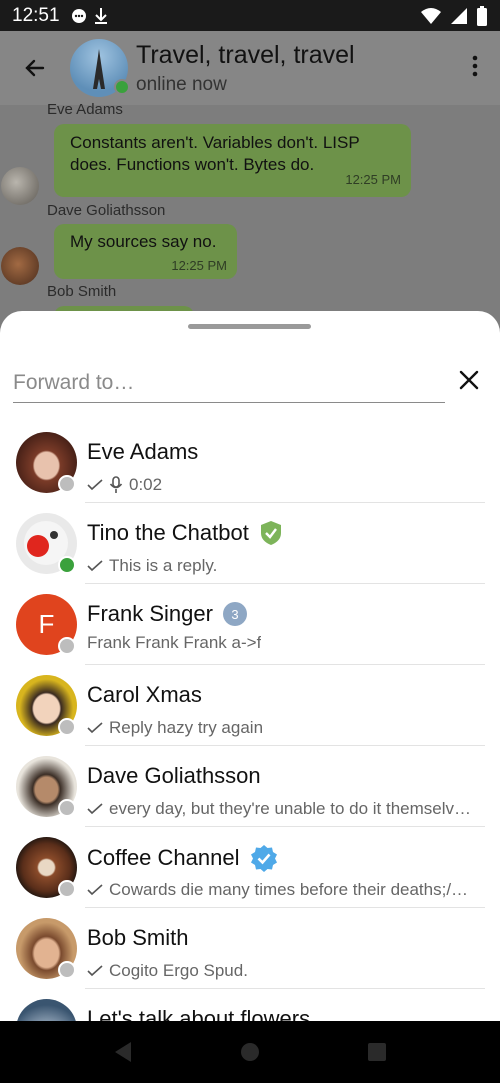 The height and width of the screenshot is (1083, 500). I want to click on message-sender: Eve Adams, so click(85, 109).